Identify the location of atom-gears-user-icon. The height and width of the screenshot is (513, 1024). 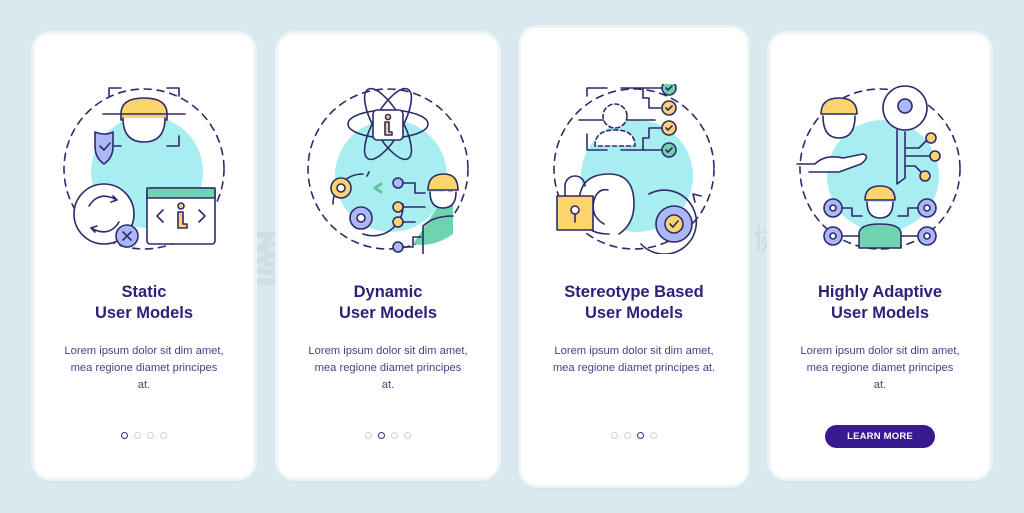
(388, 170).